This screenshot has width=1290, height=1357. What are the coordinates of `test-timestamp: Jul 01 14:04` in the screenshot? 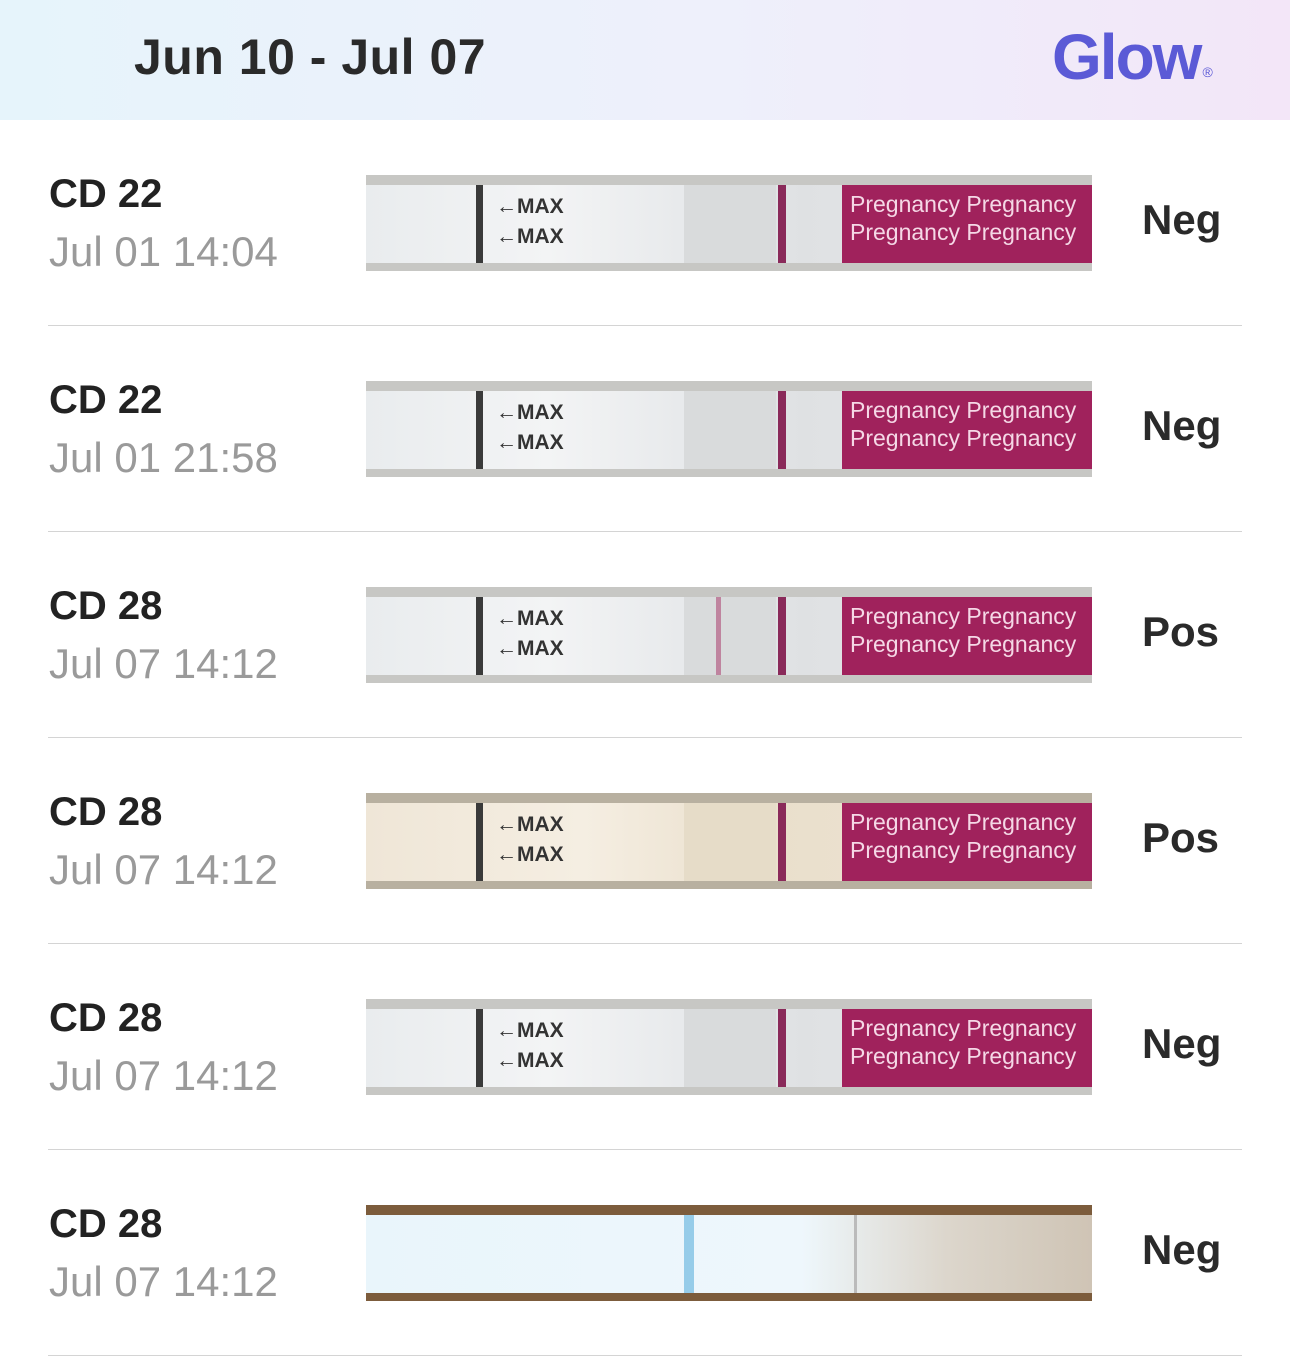 It's located at (163, 251).